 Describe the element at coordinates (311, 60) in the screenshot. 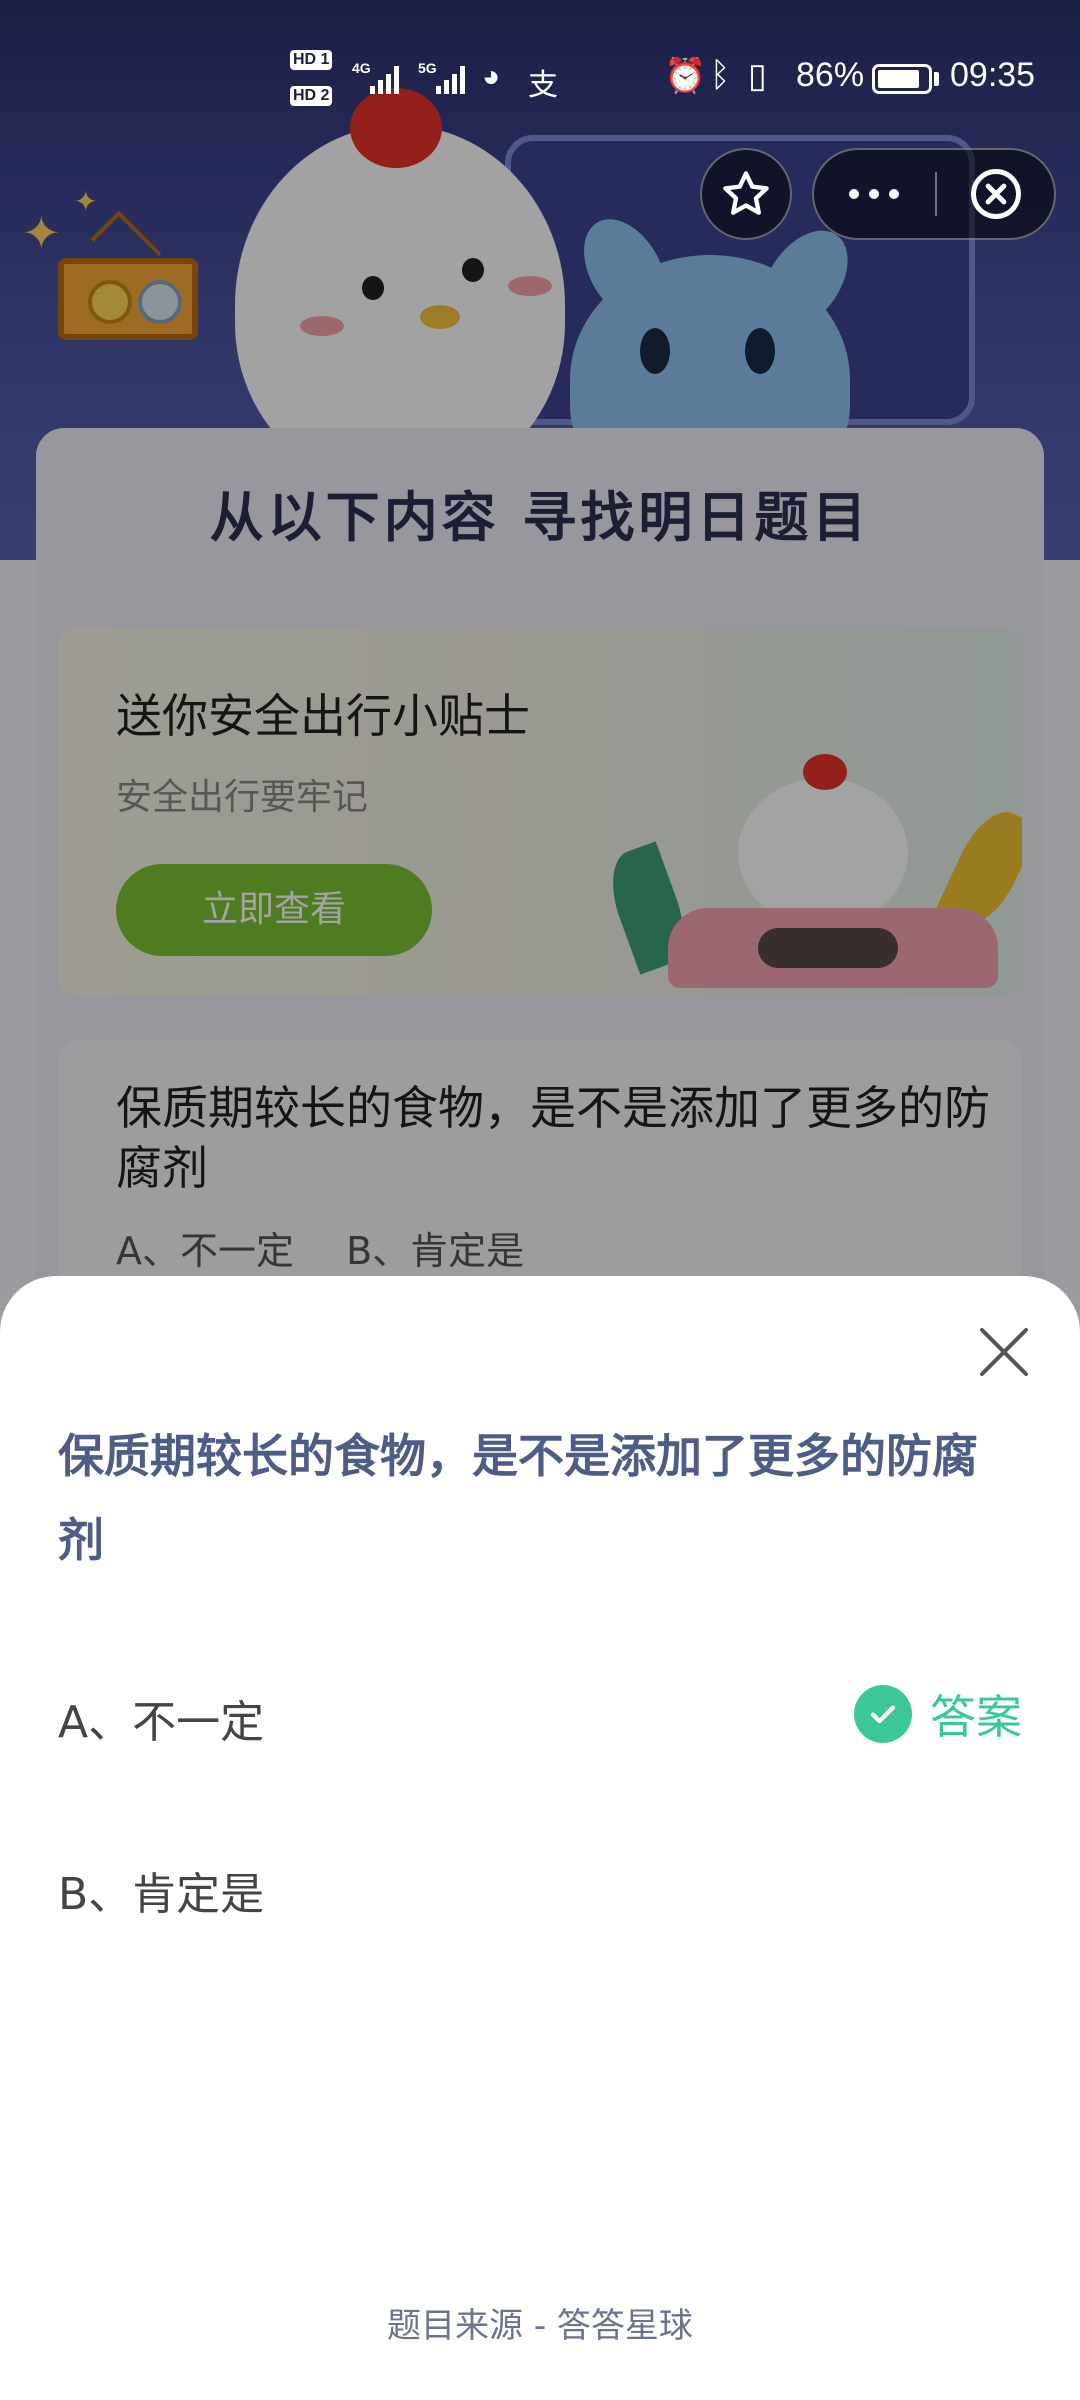

I see `hd-indicator: HD 1` at that location.